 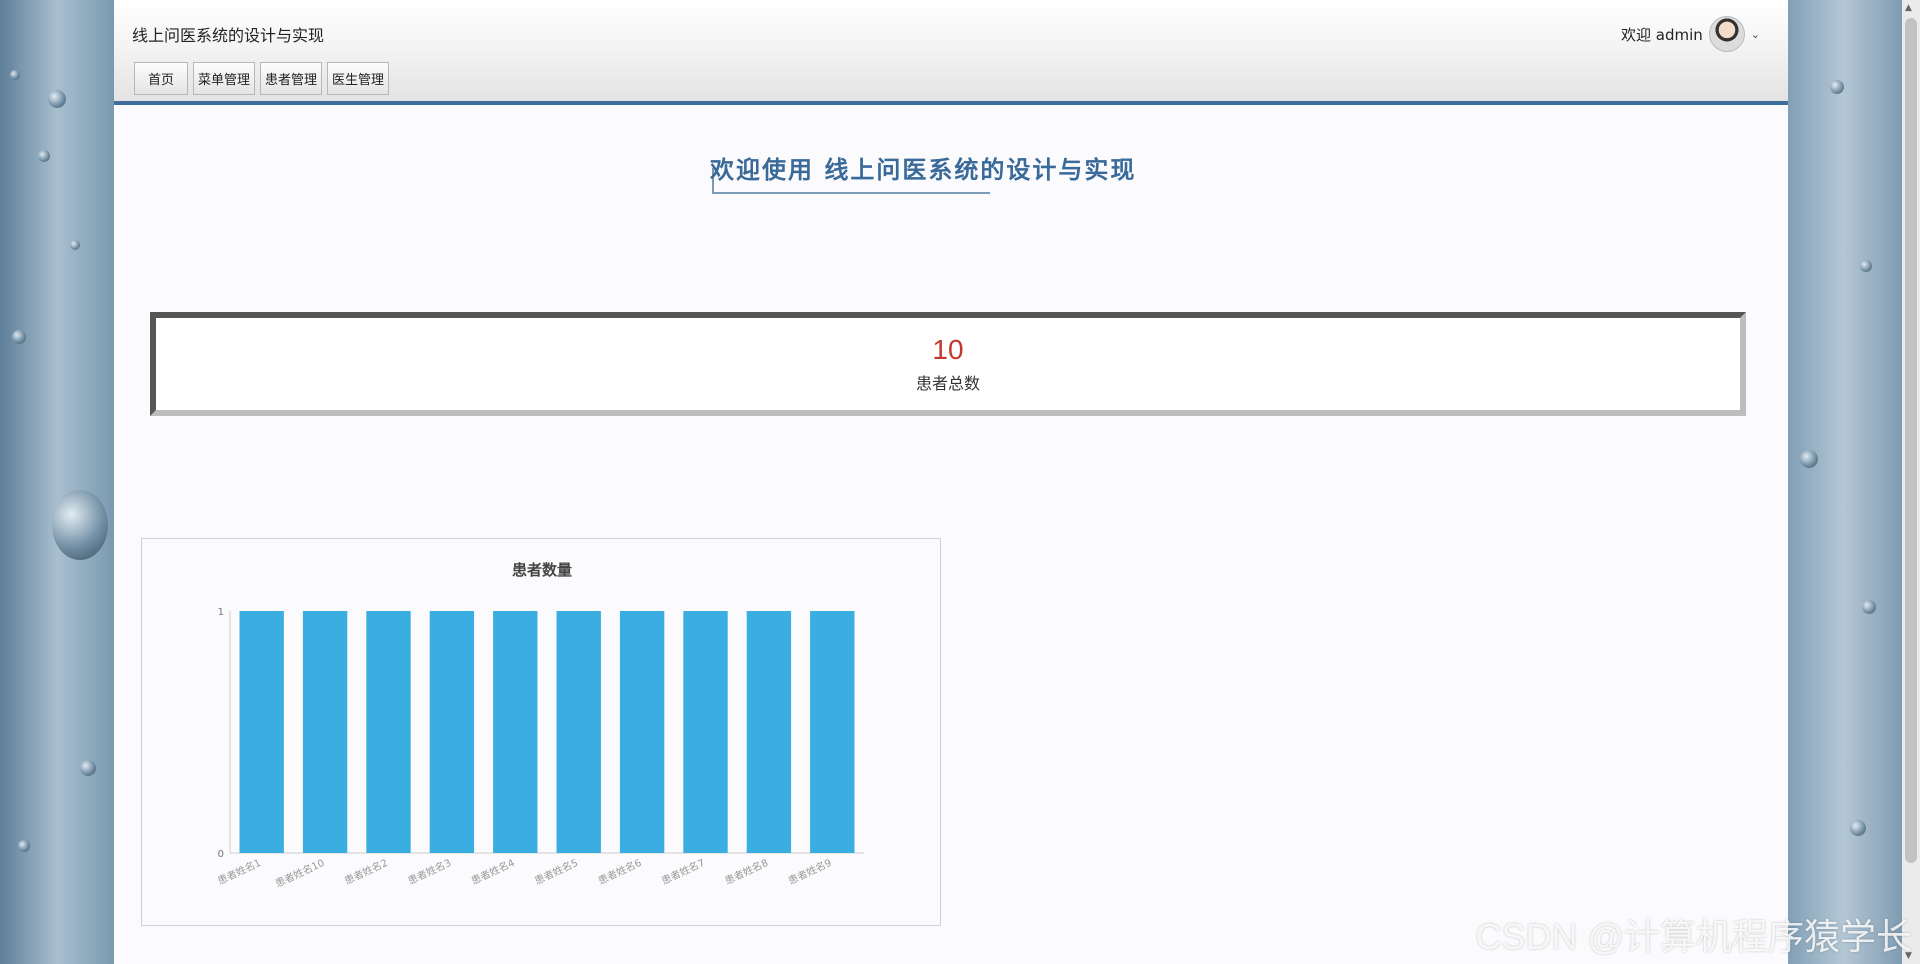 I want to click on chart-title: 患者数量, so click(x=542, y=570).